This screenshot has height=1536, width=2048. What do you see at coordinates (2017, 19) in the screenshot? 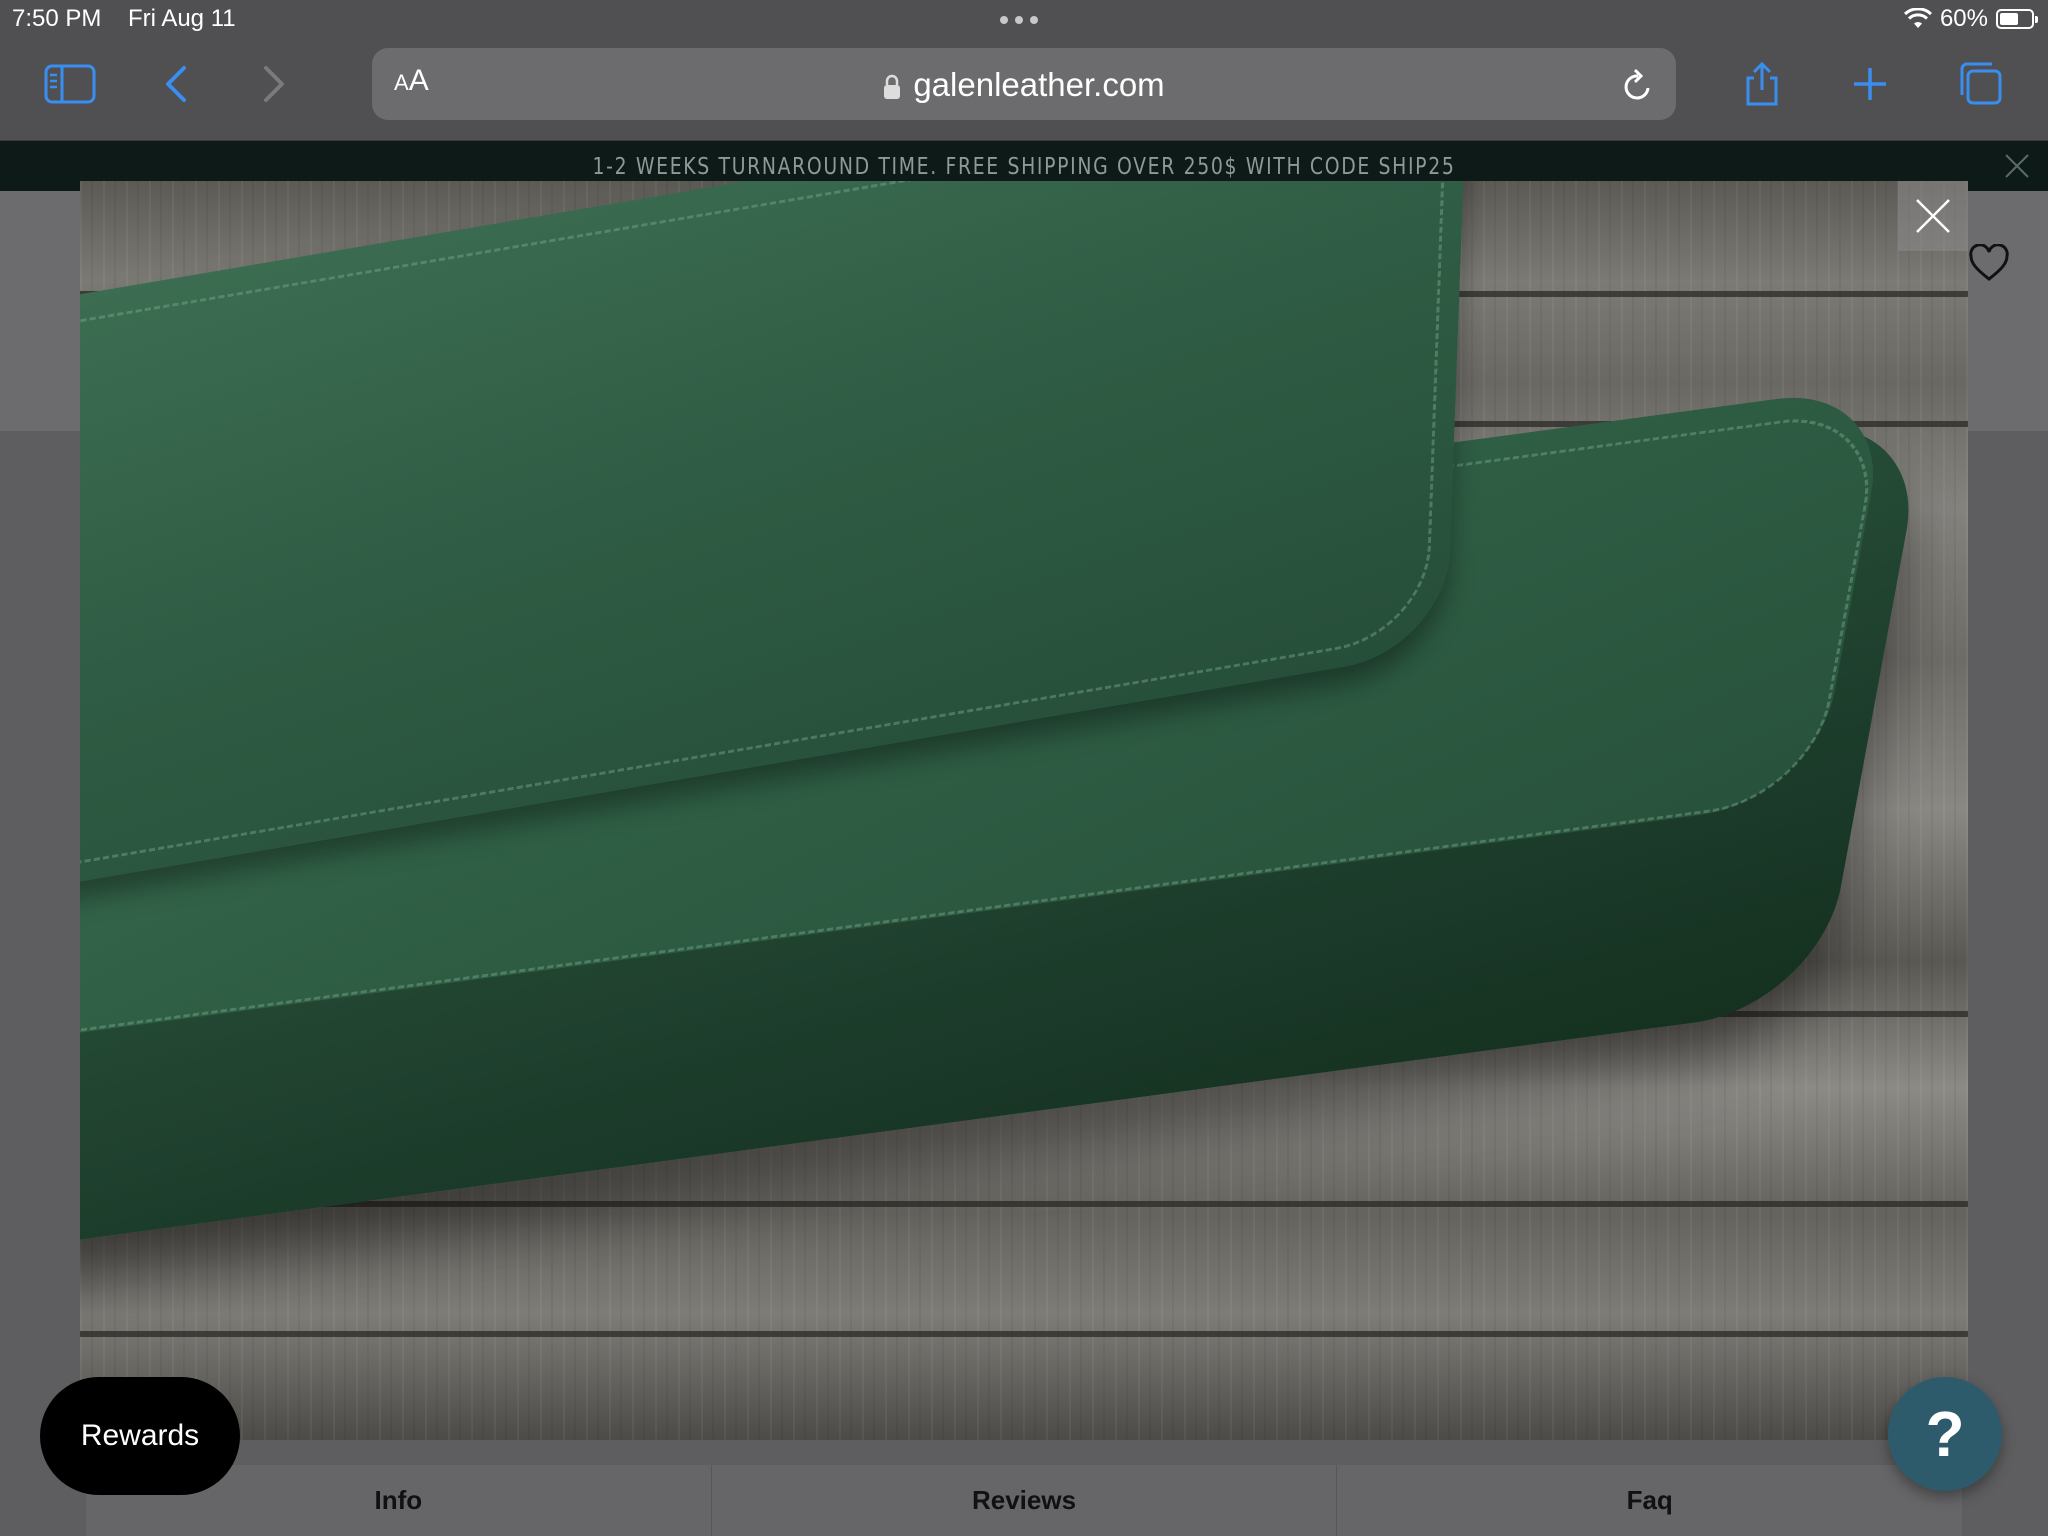
I see `battery-icon` at bounding box center [2017, 19].